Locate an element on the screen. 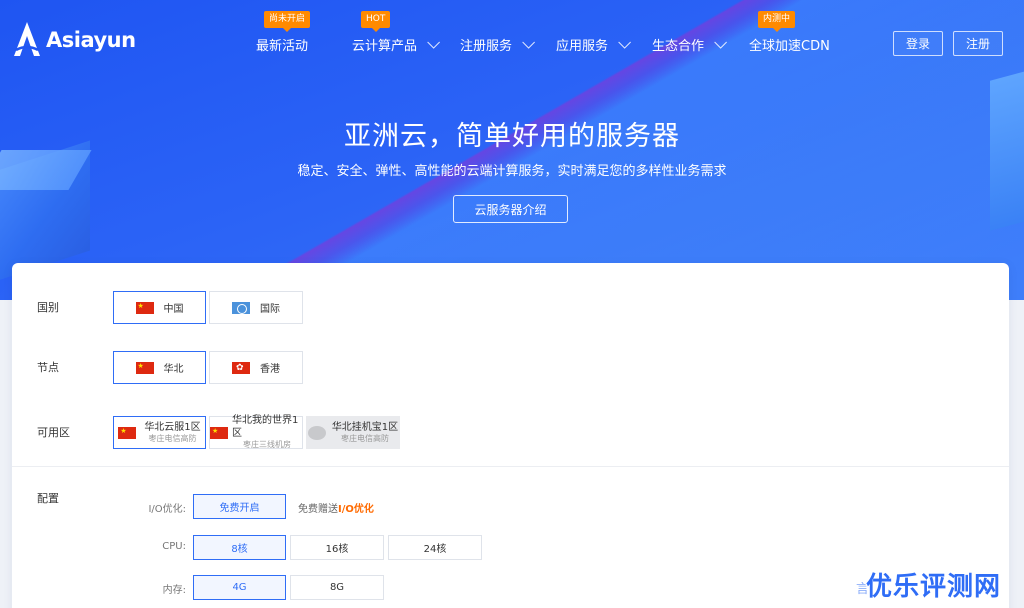 This screenshot has width=1024, height=608. io-note: 免费赠送I/O优化 is located at coordinates (336, 507).